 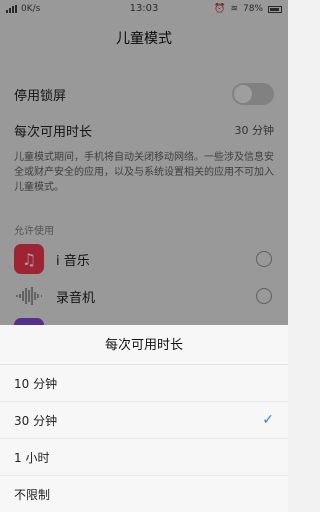 I want to click on sheet-title: 每次可用时长, so click(x=144, y=345).